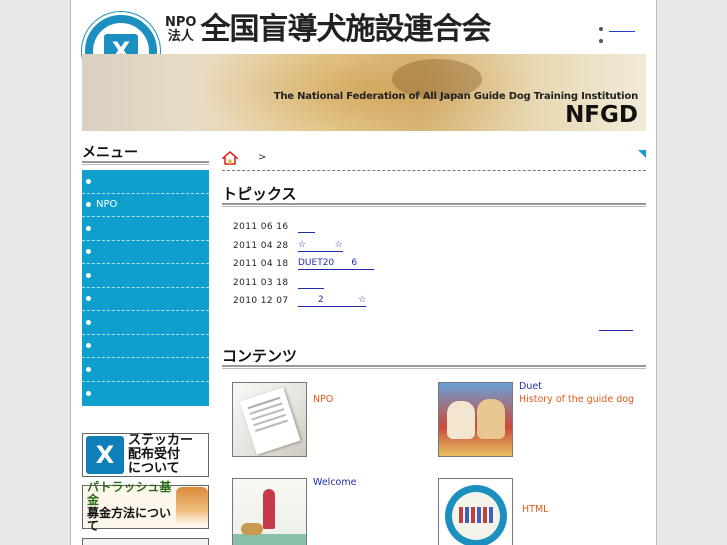 This screenshot has height=545, width=727. I want to click on welcome-thumbnail, so click(269, 511).